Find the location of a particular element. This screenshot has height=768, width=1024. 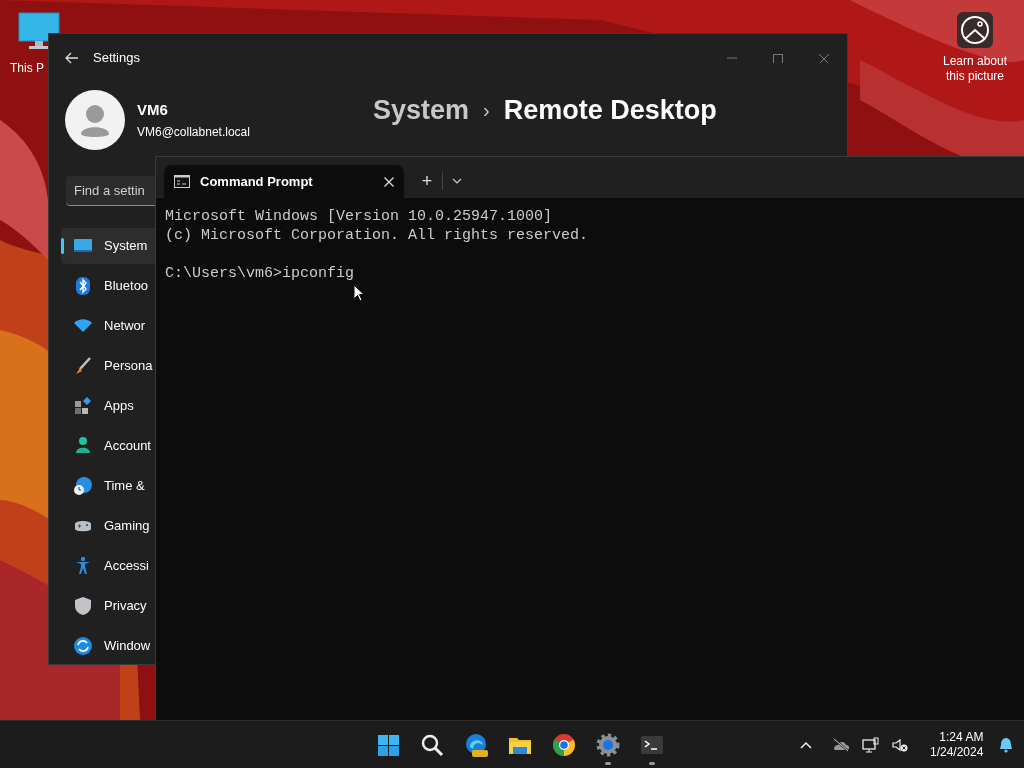

avatar-icon is located at coordinates (95, 120).